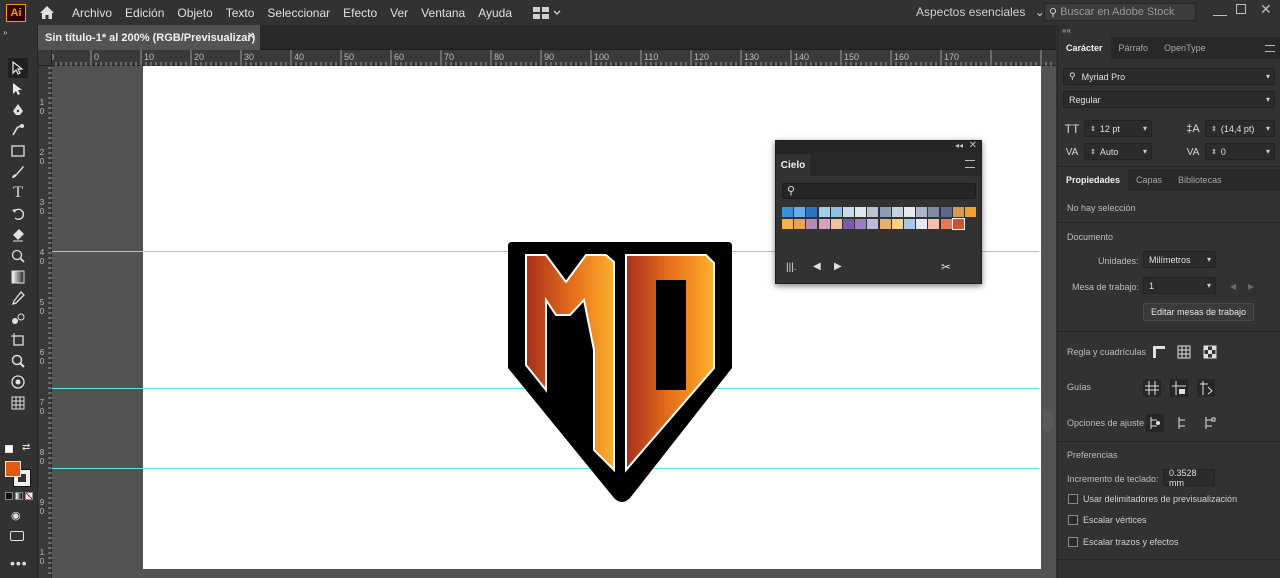 Image resolution: width=1280 pixels, height=578 pixels. What do you see at coordinates (1179, 285) in the screenshot?
I see `artboard-select: 1 ▾` at bounding box center [1179, 285].